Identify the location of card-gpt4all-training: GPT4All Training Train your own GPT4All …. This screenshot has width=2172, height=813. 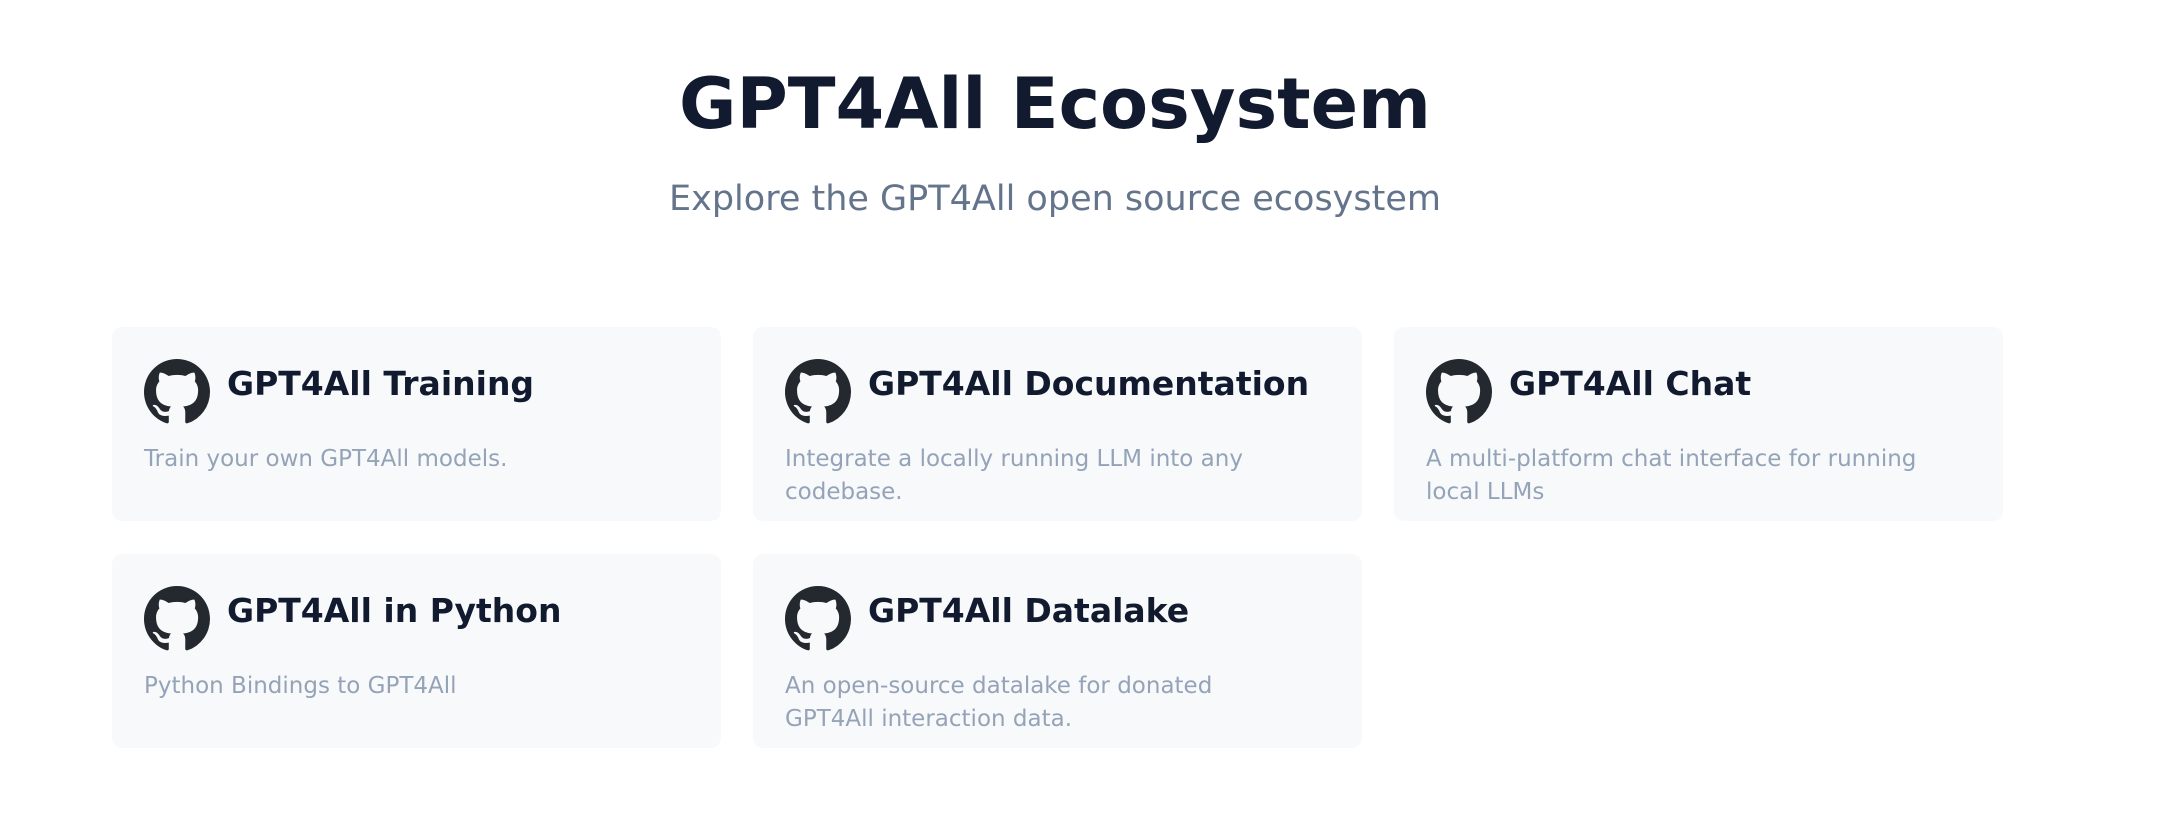
(416, 424).